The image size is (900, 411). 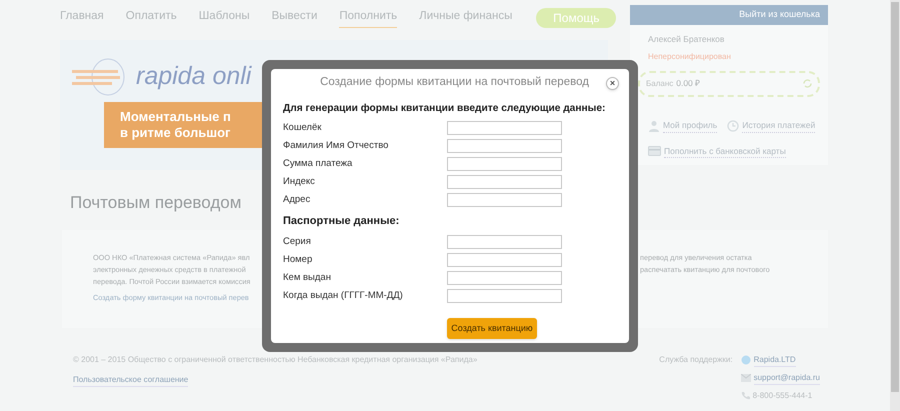 I want to click on balance-value: 0.00 ₽, so click(x=688, y=83).